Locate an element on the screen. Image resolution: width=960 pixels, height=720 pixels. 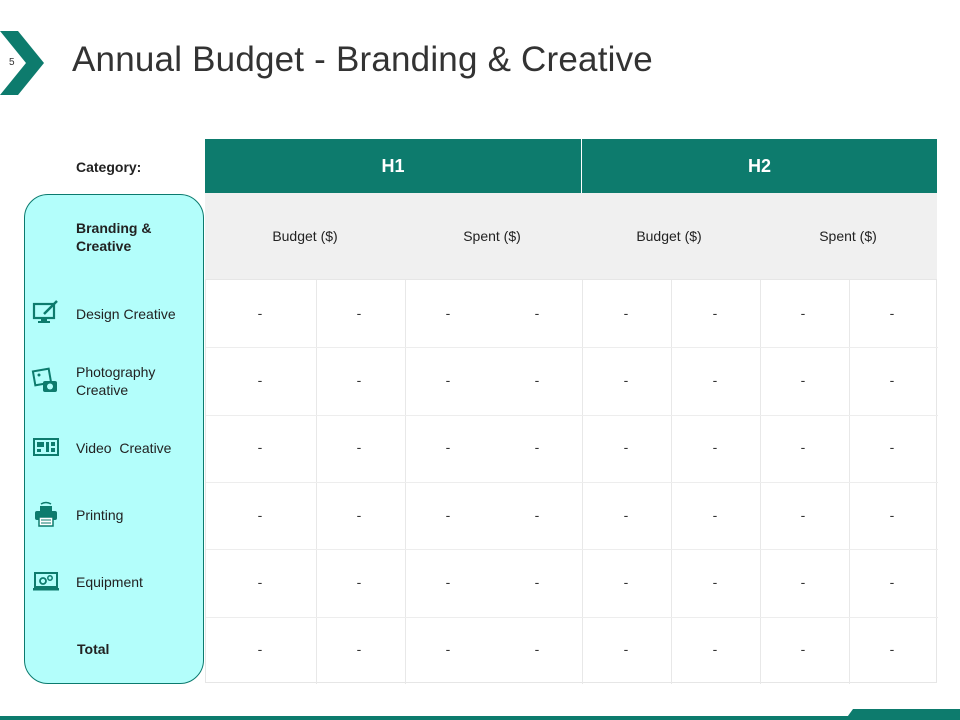
footer-bar is located at coordinates (480, 718).